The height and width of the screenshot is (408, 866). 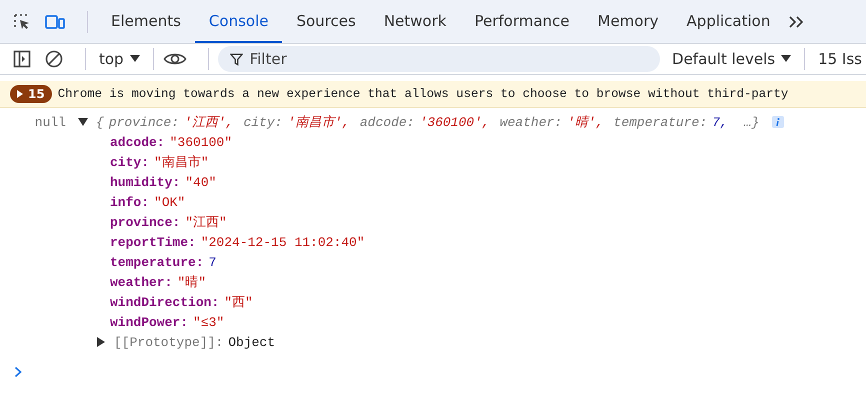 What do you see at coordinates (415, 21) in the screenshot?
I see `panel-tab: Network` at bounding box center [415, 21].